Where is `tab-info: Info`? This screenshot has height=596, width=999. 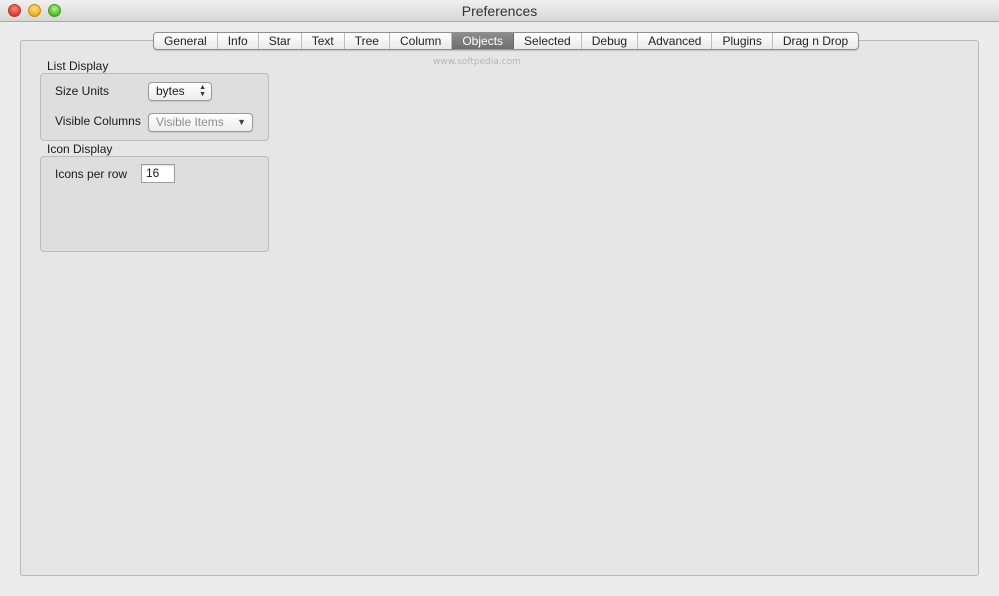 tab-info: Info is located at coordinates (238, 41).